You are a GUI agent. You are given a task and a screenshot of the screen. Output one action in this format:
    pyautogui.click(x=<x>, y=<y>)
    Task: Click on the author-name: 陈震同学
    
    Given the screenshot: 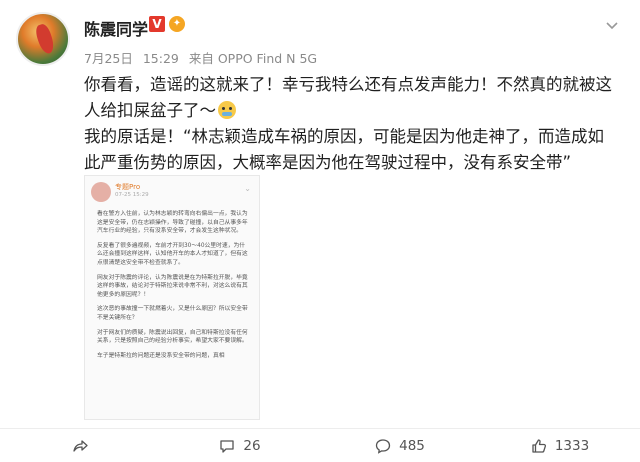 What is the action you would take?
    pyautogui.click(x=116, y=28)
    